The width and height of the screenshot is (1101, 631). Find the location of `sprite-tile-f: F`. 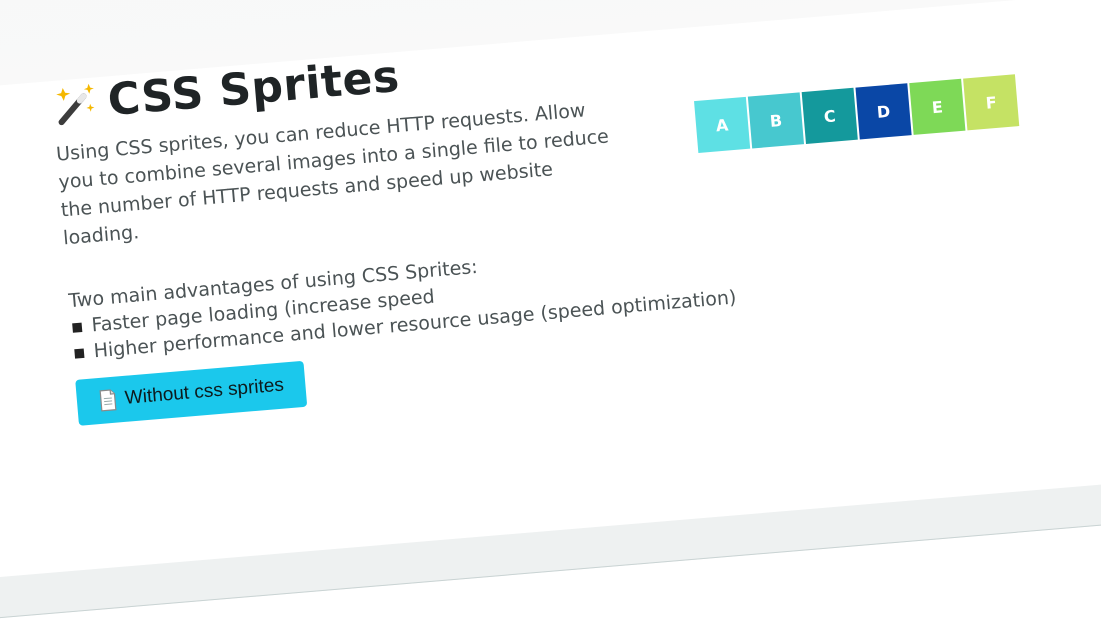

sprite-tile-f: F is located at coordinates (991, 102).